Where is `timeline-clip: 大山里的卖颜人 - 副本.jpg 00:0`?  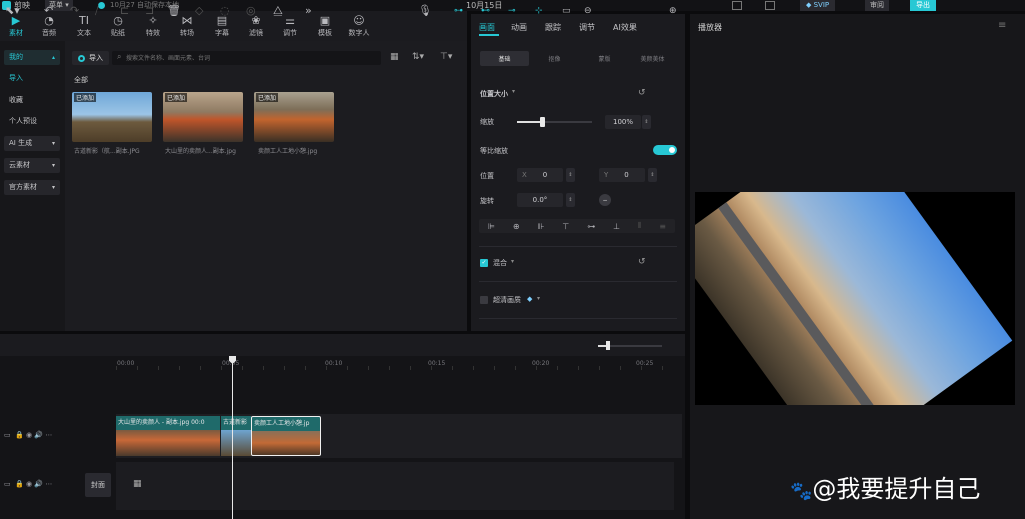 timeline-clip: 大山里的卖颜人 - 副本.jpg 00:0 is located at coordinates (168, 436).